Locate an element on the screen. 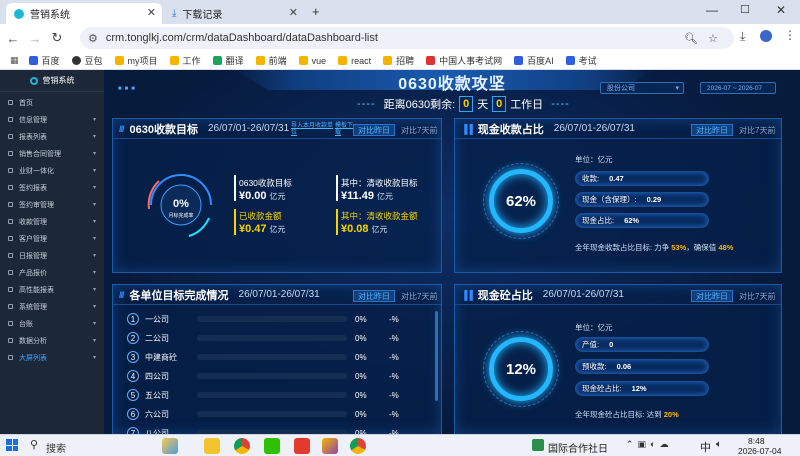  weather-icon is located at coordinates (538, 445).